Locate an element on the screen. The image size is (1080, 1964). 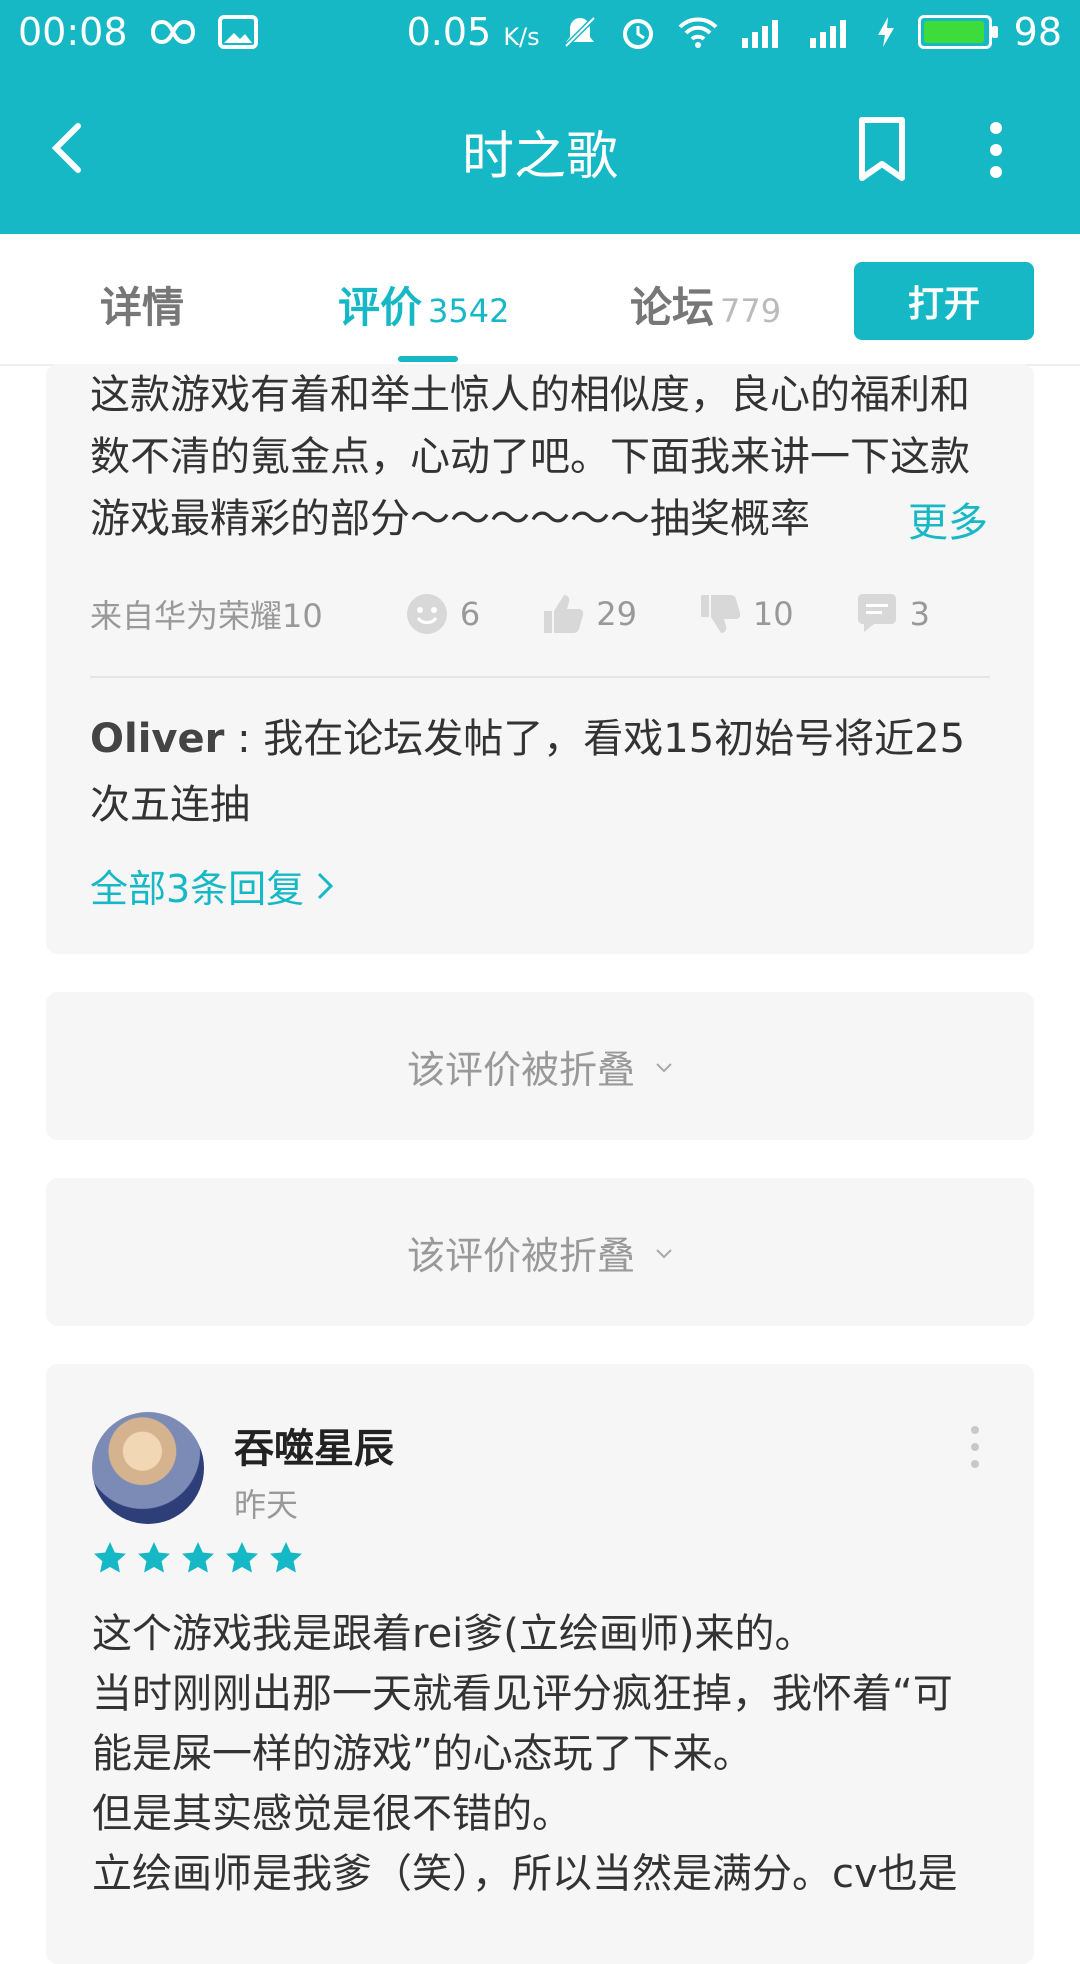
tab-reviews: 评价 3542 is located at coordinates (423, 304).